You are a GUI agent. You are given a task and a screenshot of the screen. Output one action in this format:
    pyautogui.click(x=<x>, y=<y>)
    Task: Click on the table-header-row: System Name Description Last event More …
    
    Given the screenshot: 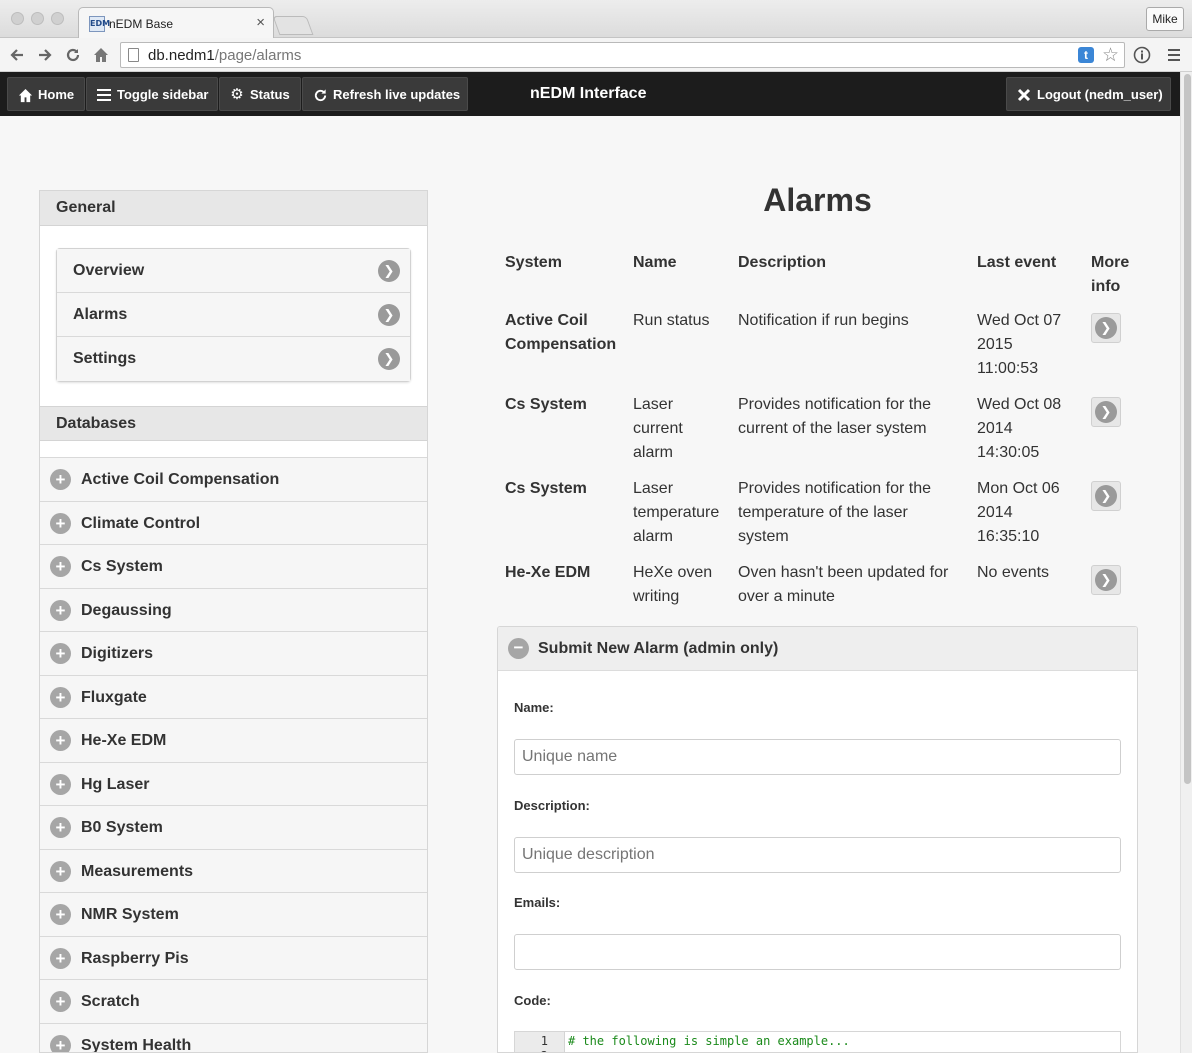 What is the action you would take?
    pyautogui.click(x=817, y=276)
    